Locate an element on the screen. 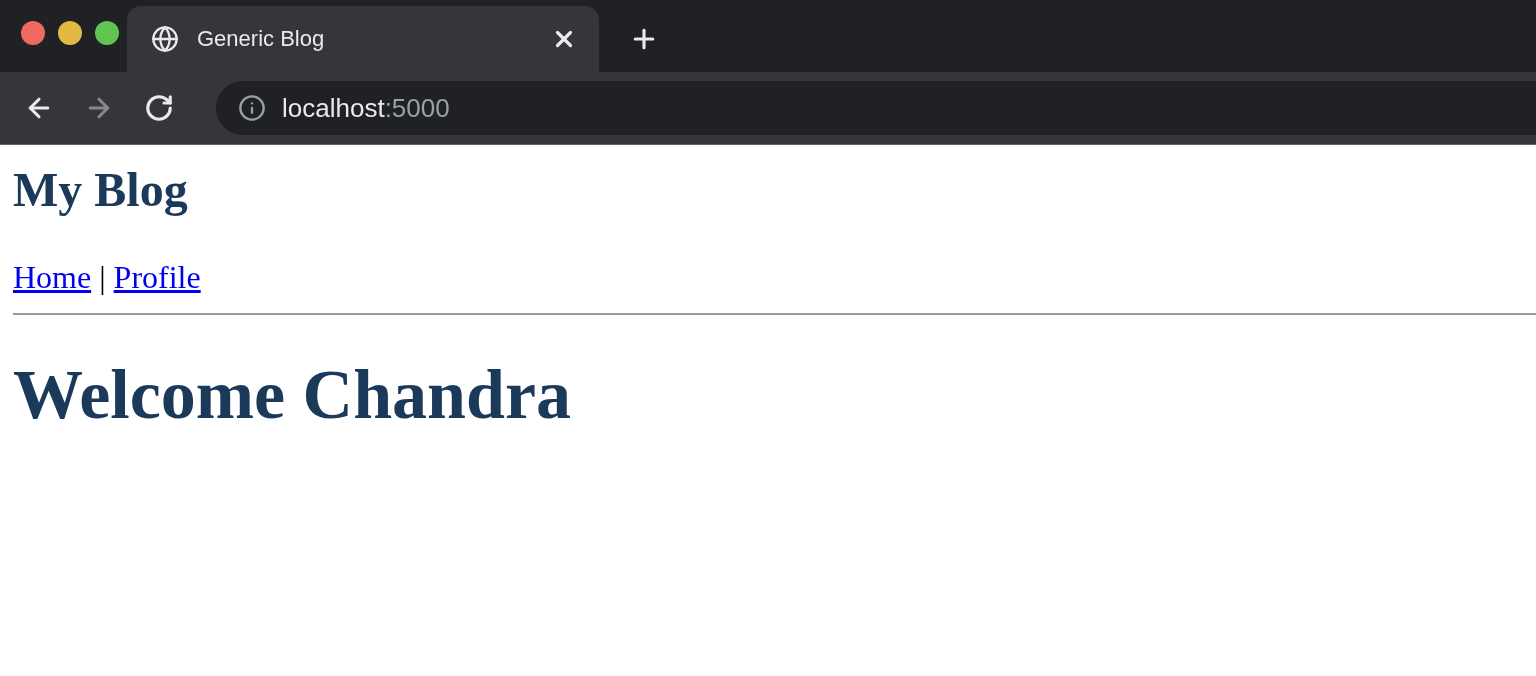 This screenshot has width=1536, height=676. blog-title: My Blog is located at coordinates (101, 190).